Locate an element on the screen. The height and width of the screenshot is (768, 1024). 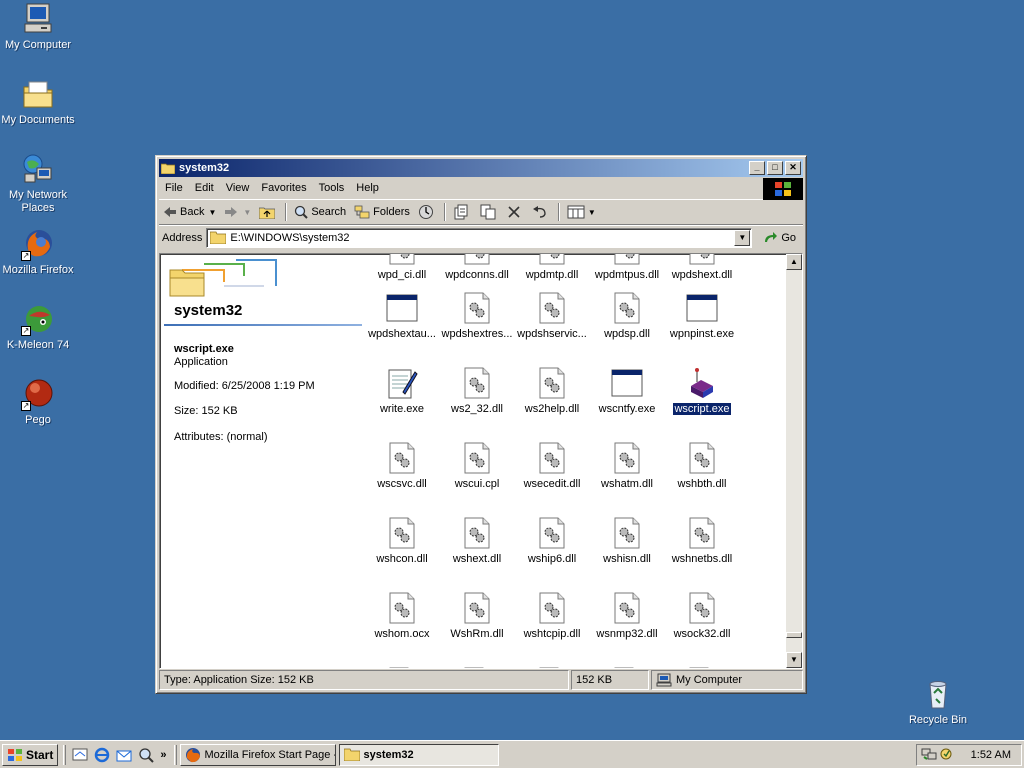
menu-edit: Edit is located at coordinates (204, 188).